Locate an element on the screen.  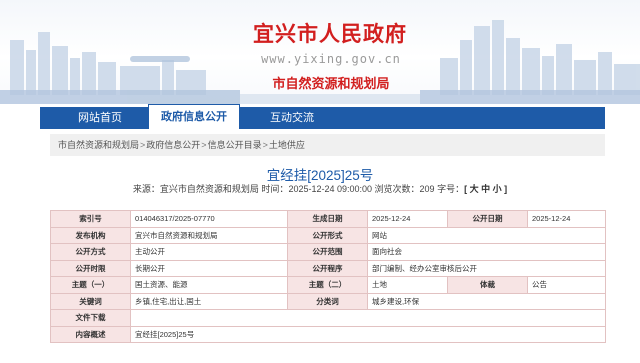
summary-label: 内容概述 is located at coordinates (90, 334).